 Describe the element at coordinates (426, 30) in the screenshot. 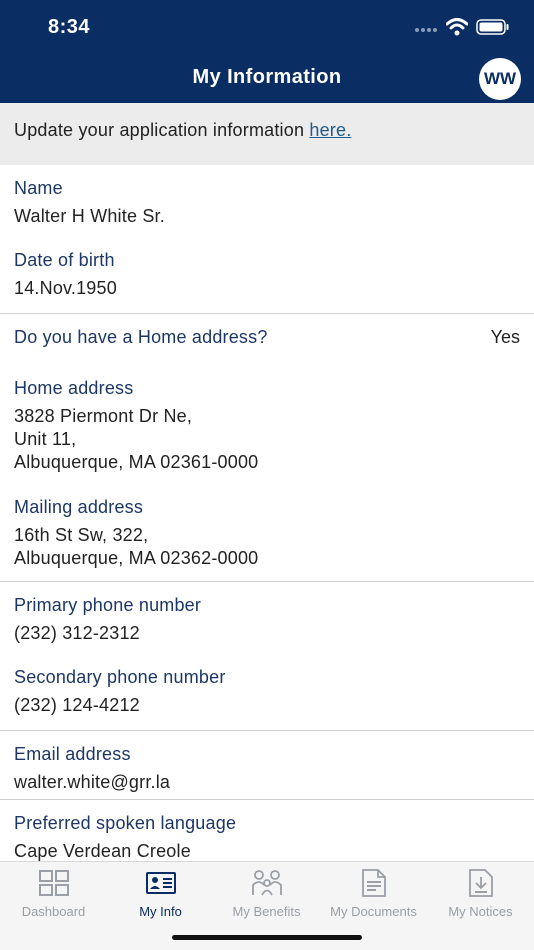

I see `signal-icon` at that location.